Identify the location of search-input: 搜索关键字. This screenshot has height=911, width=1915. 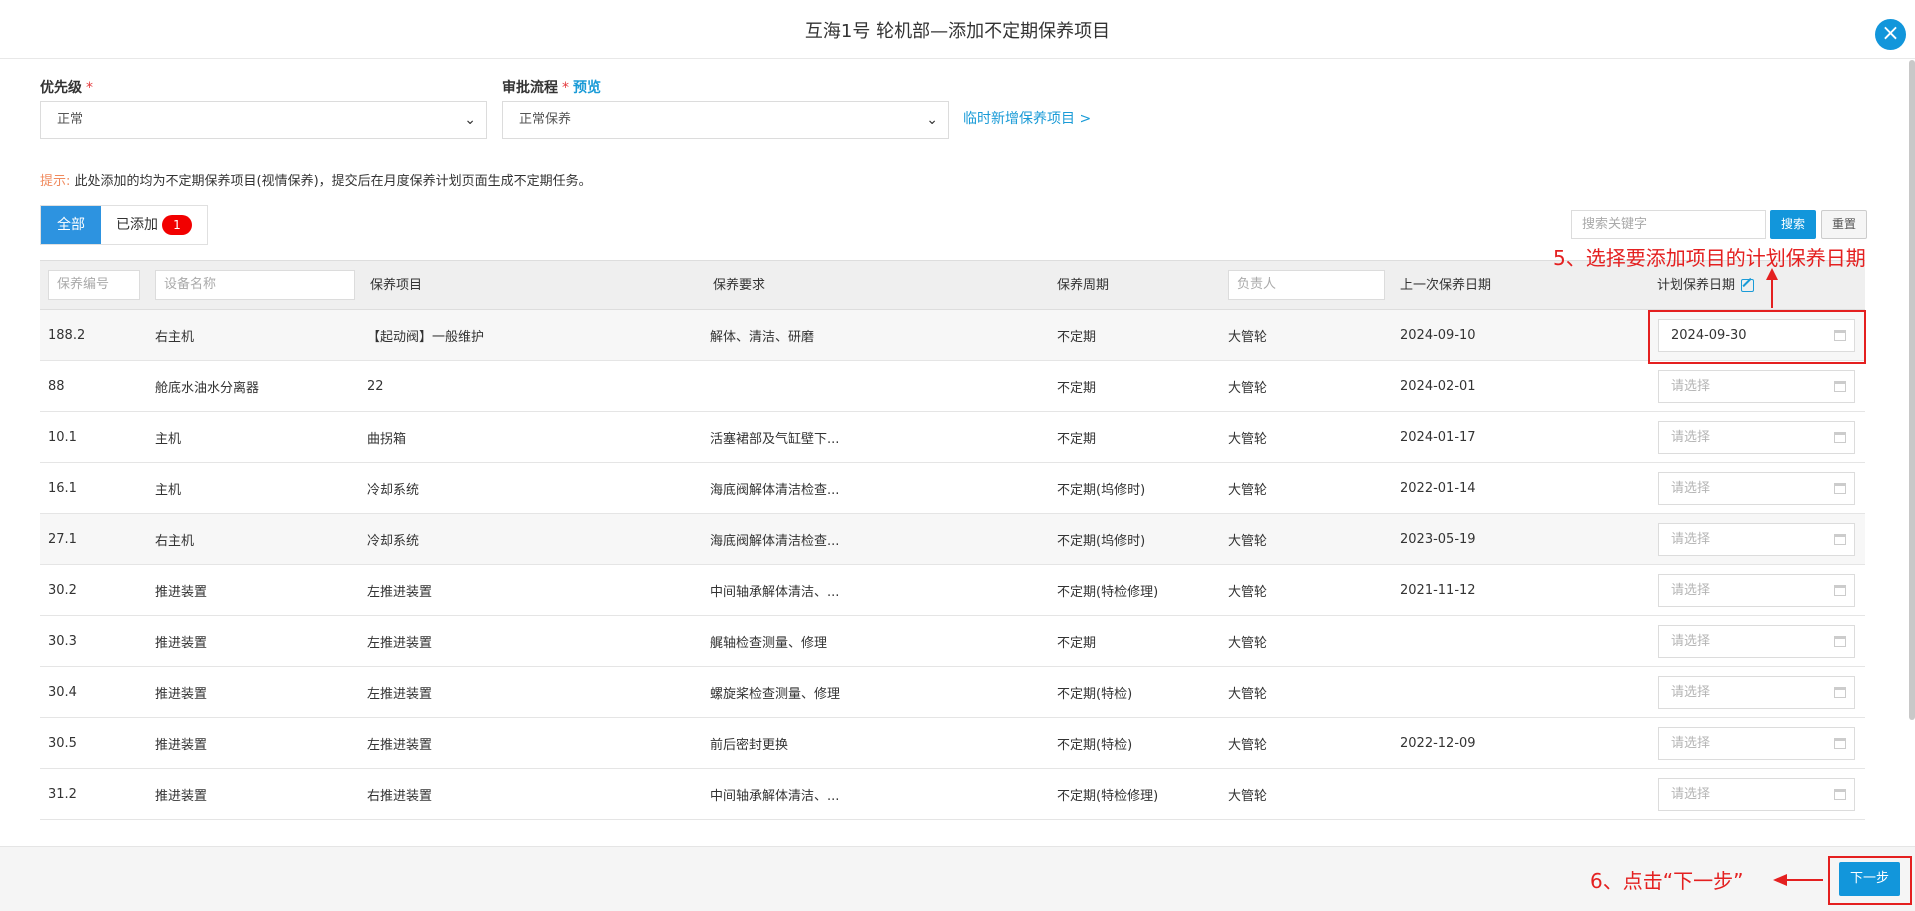
(1668, 224).